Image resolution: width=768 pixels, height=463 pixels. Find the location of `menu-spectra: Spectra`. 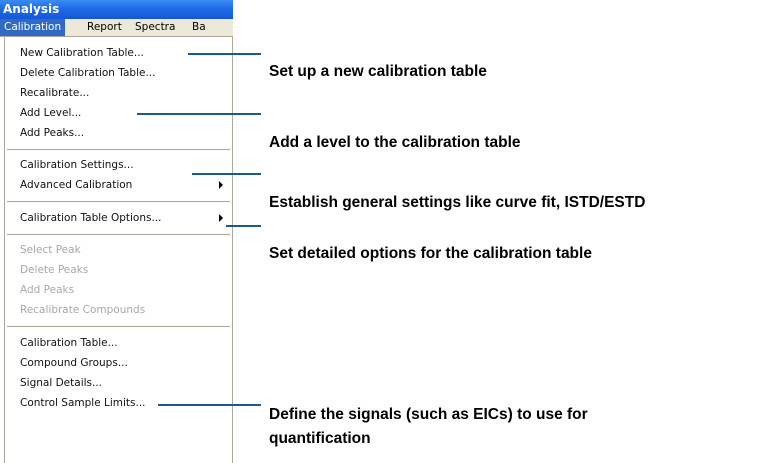

menu-spectra: Spectra is located at coordinates (155, 27).